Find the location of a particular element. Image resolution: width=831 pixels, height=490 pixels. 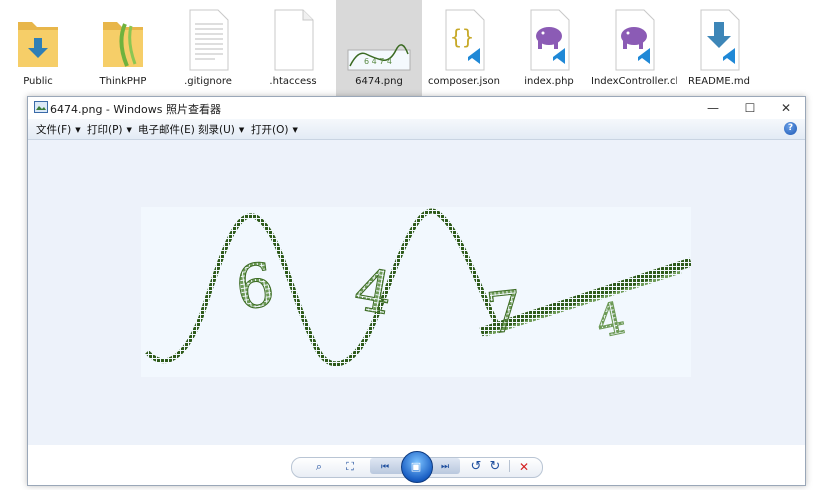

folder-thinkphp-icon is located at coordinates (123, 40).